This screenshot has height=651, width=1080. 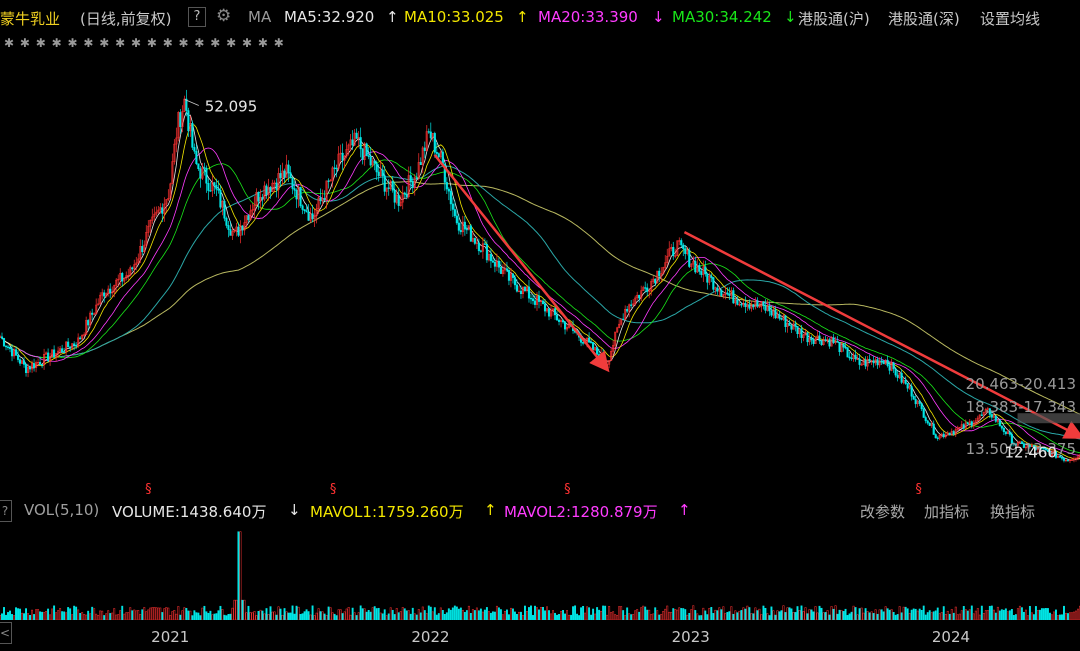 I want to click on stock-name: 蒙牛乳业, so click(x=30, y=18).